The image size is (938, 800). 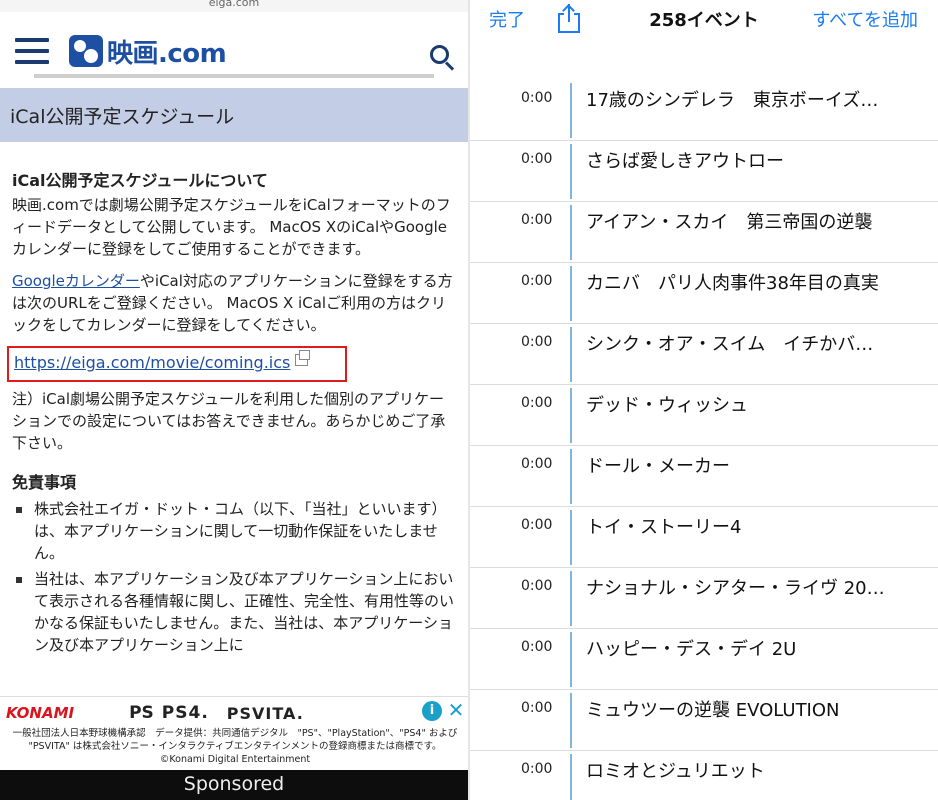 I want to click on ics-link-highlight: https://eiga.com/movie/coming.ics, so click(x=177, y=364).